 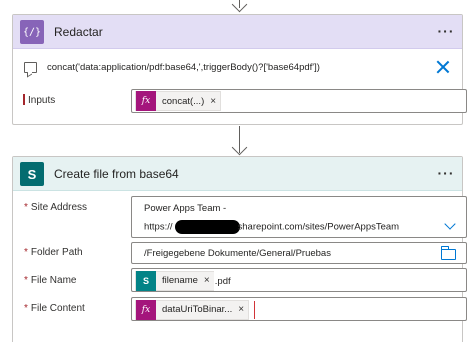 What do you see at coordinates (32, 32) in the screenshot?
I see `braces-icon: {∕}` at bounding box center [32, 32].